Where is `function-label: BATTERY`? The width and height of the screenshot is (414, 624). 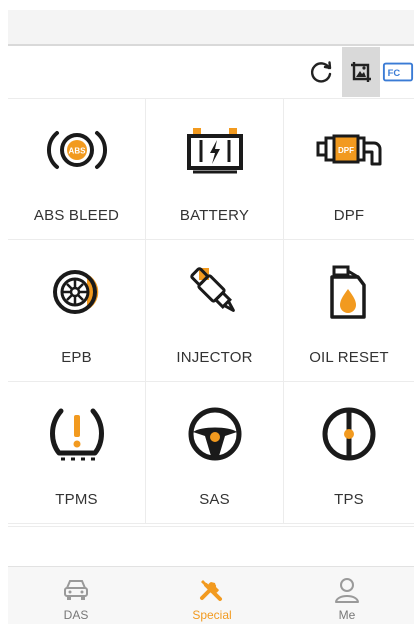
function-label: BATTERY is located at coordinates (214, 215).